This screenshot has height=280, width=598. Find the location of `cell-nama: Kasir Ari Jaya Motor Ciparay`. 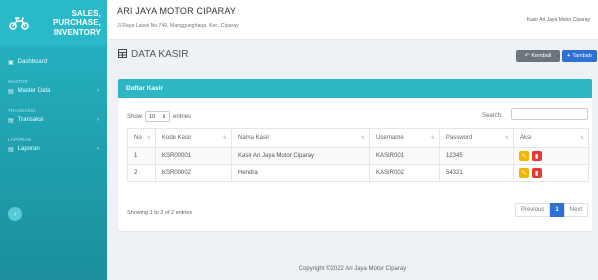

cell-nama: Kasir Ari Jaya Motor Ciparay is located at coordinates (300, 156).